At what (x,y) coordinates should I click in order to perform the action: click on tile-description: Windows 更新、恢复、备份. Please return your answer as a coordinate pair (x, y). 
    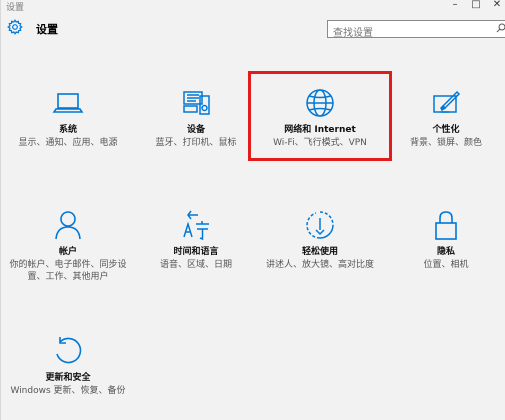
    Looking at the image, I should click on (68, 391).